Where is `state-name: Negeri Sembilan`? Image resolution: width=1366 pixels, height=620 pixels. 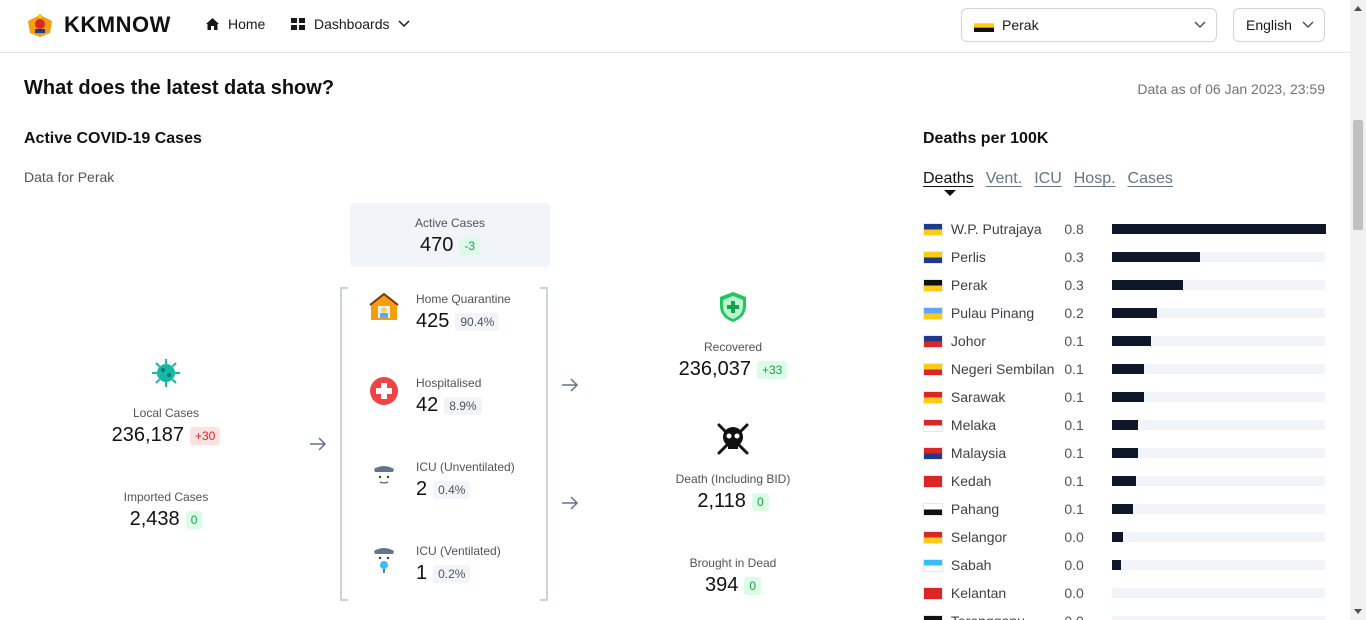
state-name: Negeri Sembilan is located at coordinates (1002, 369).